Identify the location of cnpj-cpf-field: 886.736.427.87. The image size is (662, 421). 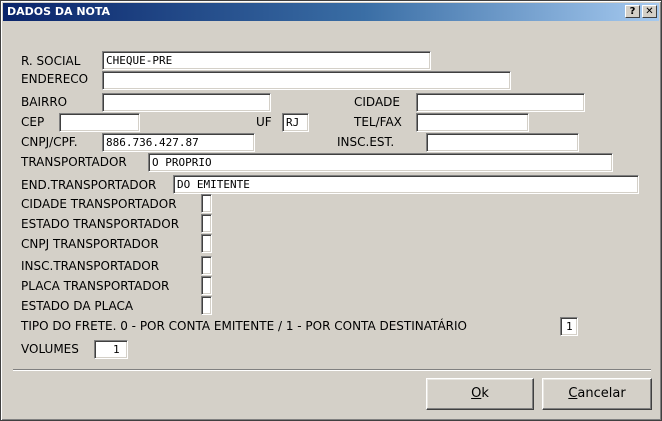
(178, 142).